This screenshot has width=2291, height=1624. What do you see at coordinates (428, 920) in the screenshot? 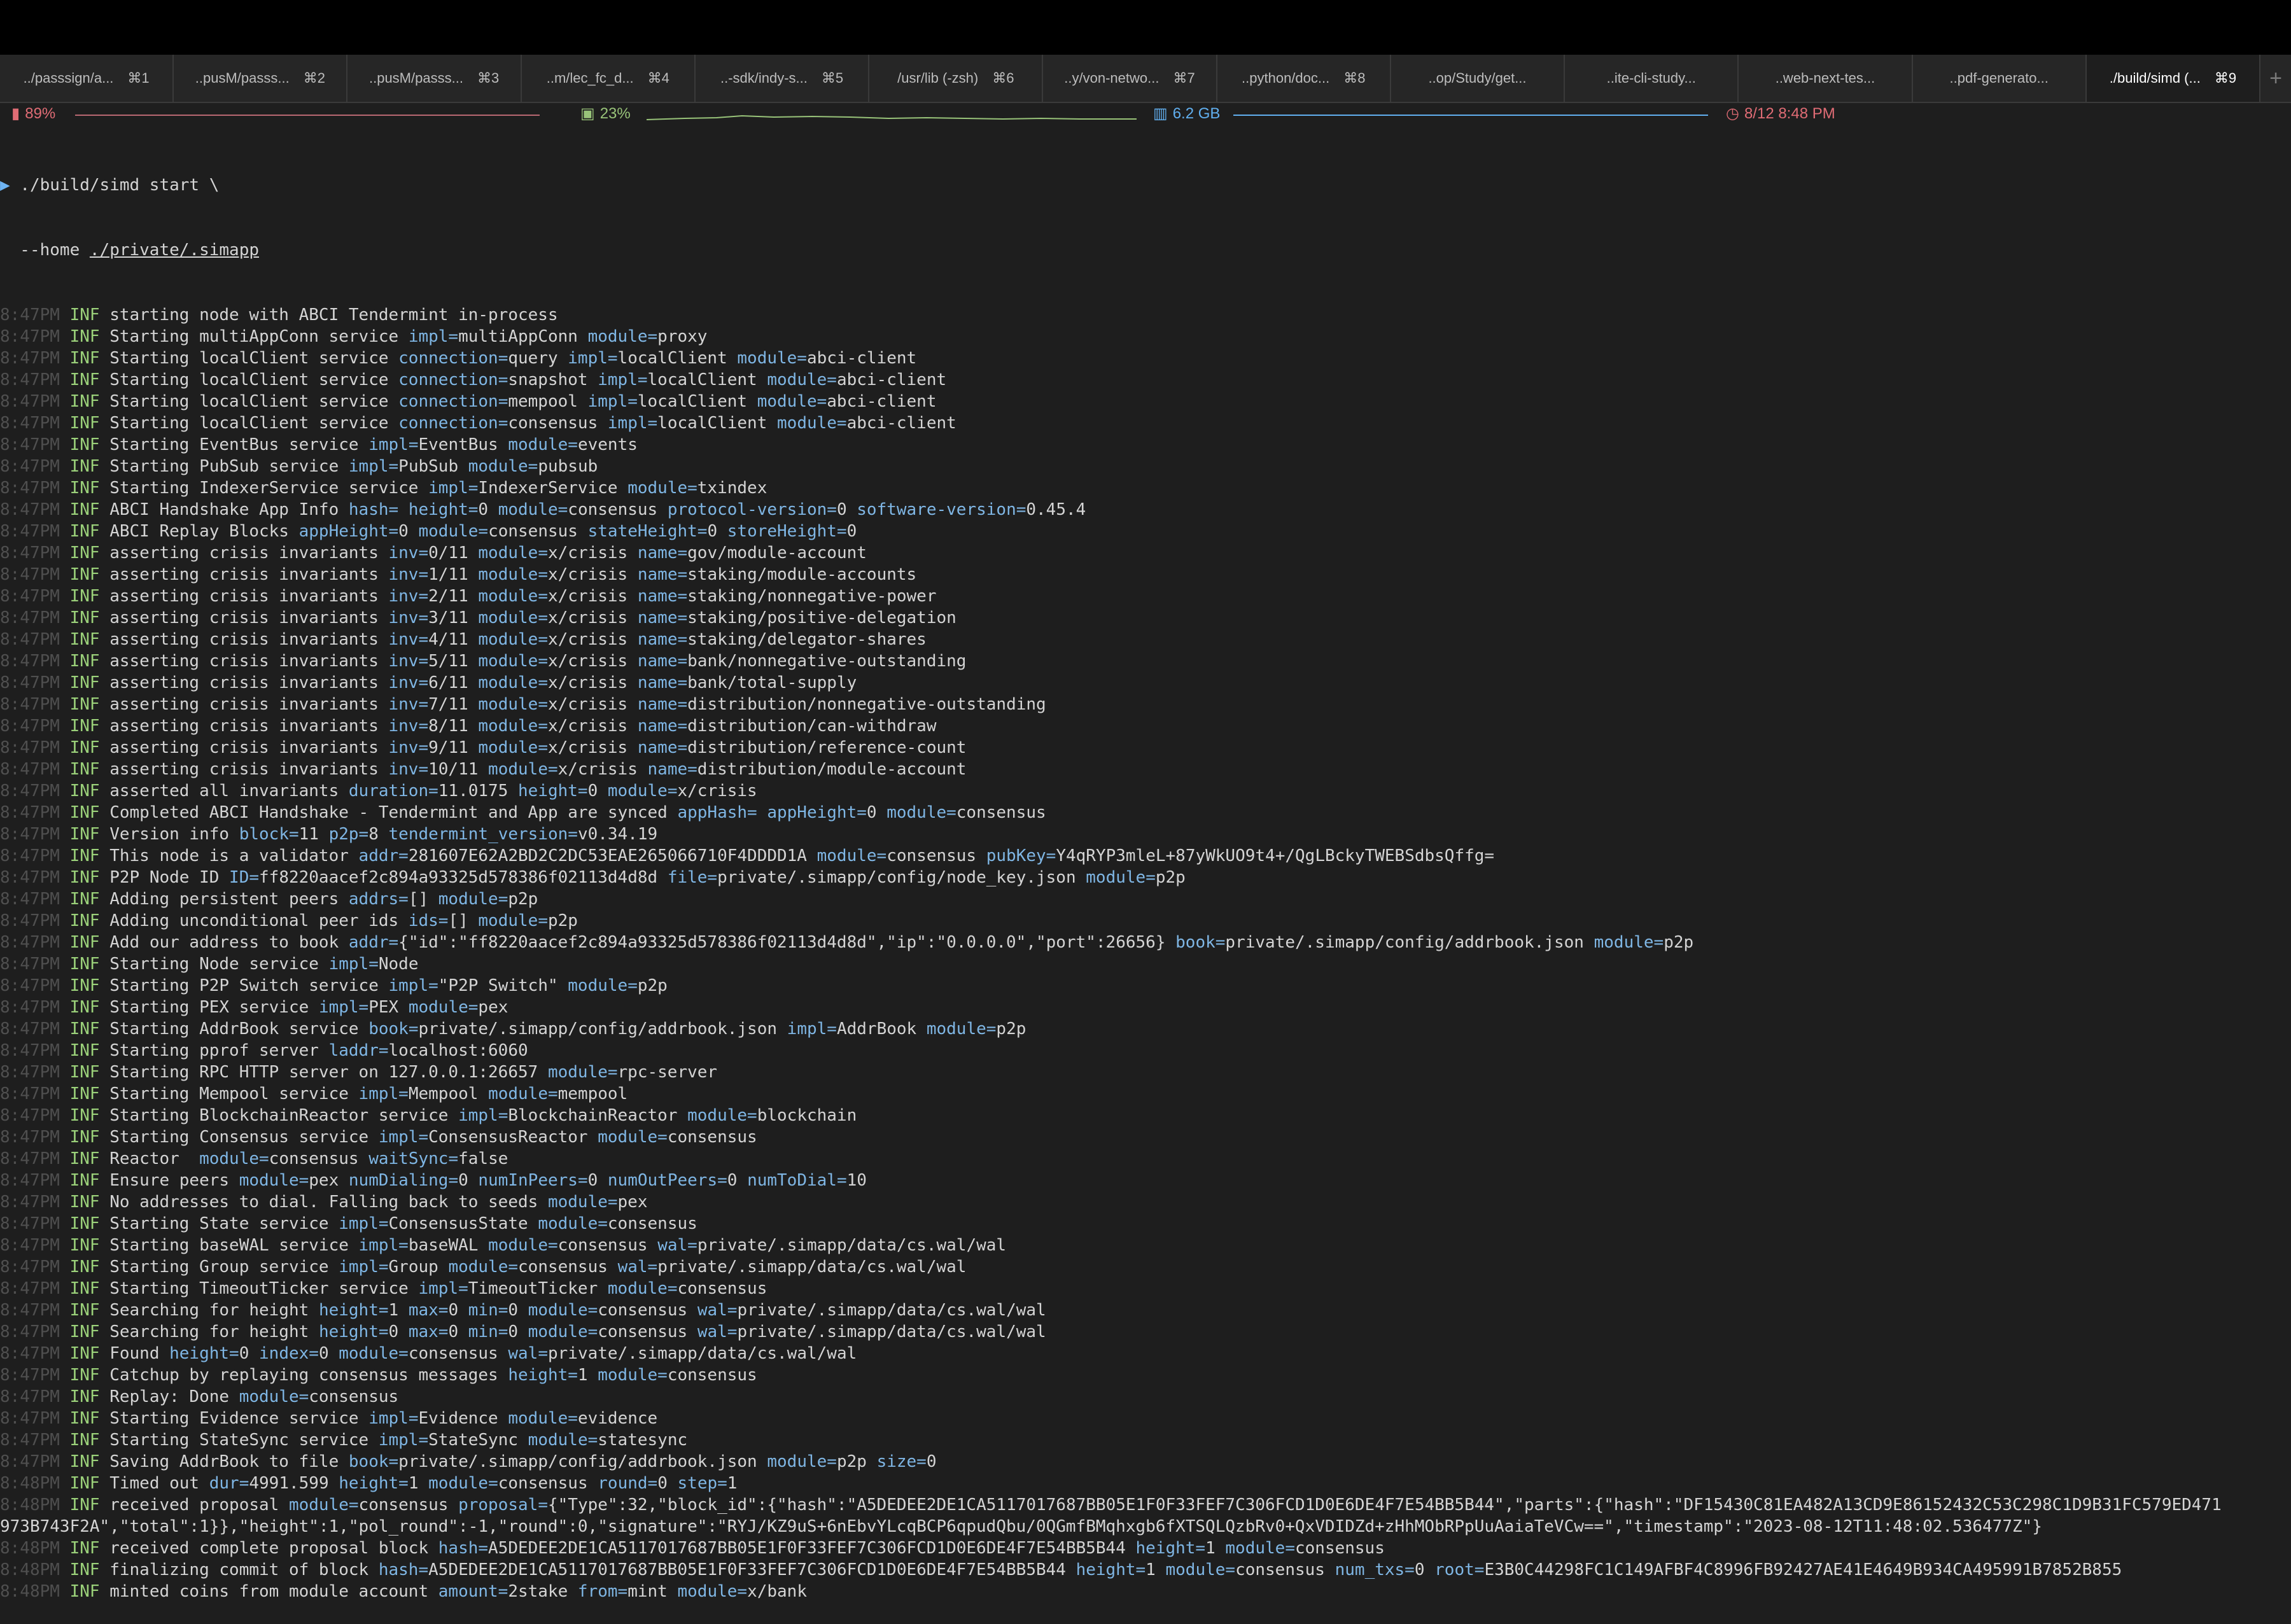
I see `log-key: ids=` at bounding box center [428, 920].